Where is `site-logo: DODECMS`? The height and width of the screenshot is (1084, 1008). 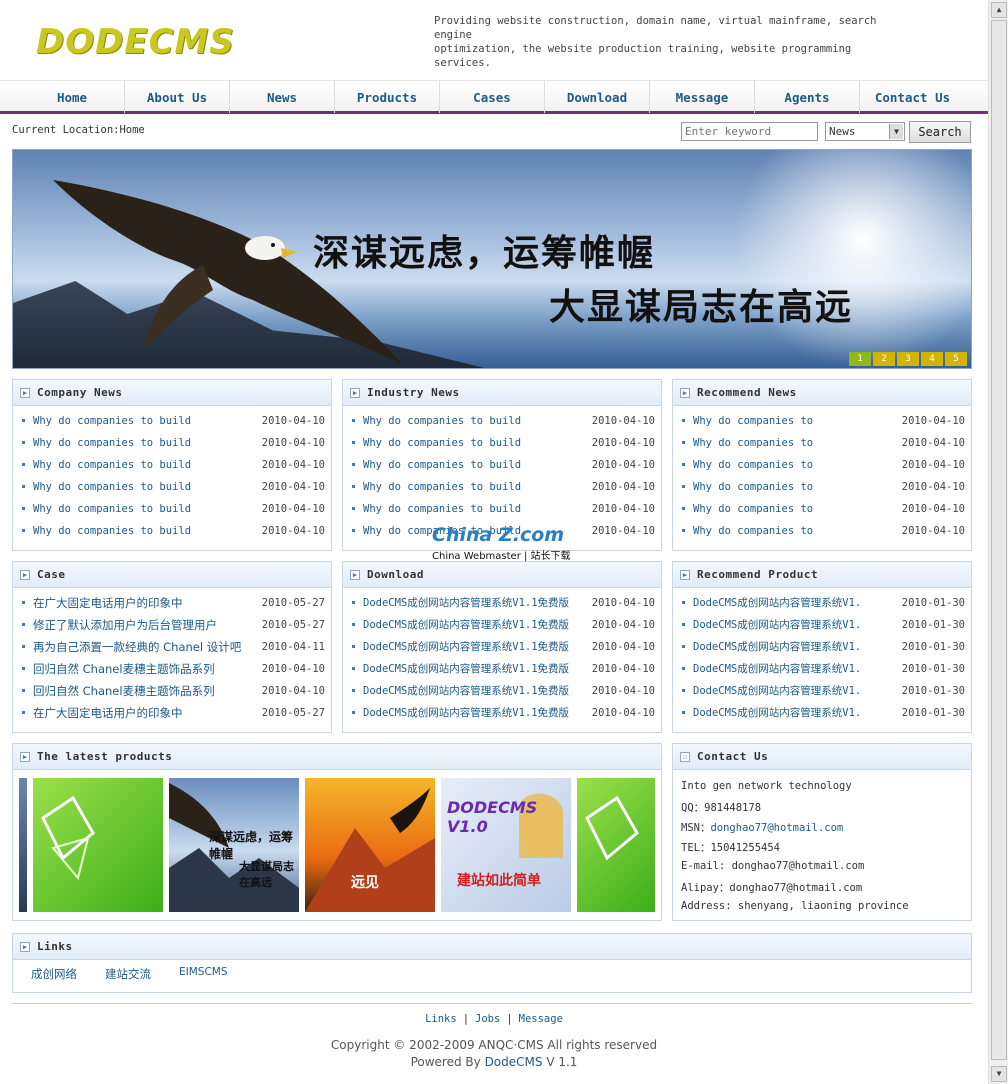 site-logo: DODECMS is located at coordinates (136, 42).